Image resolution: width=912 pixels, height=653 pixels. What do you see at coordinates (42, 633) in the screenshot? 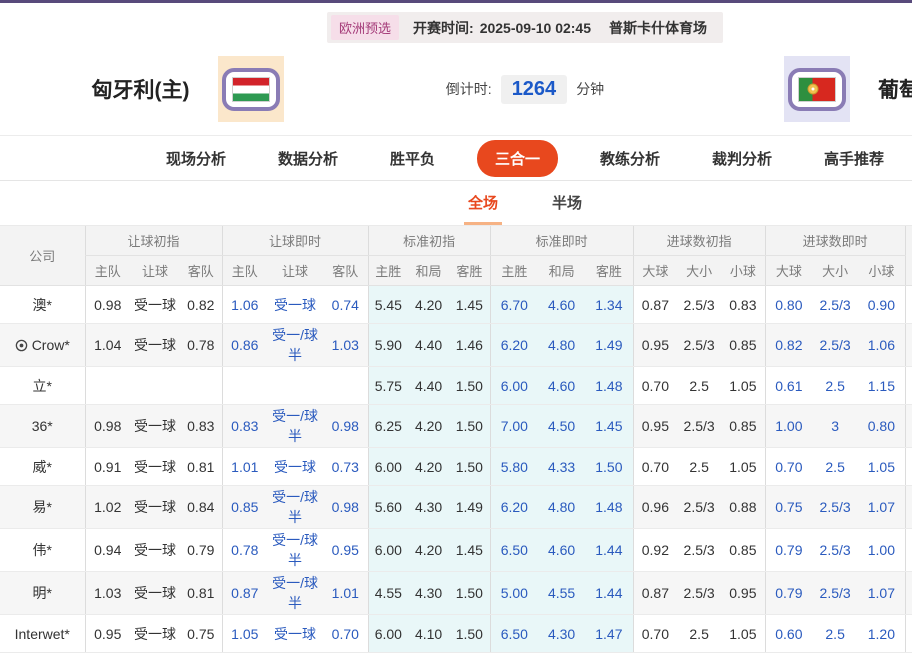
I see `bookmaker-cell: Interwet*` at bounding box center [42, 633].